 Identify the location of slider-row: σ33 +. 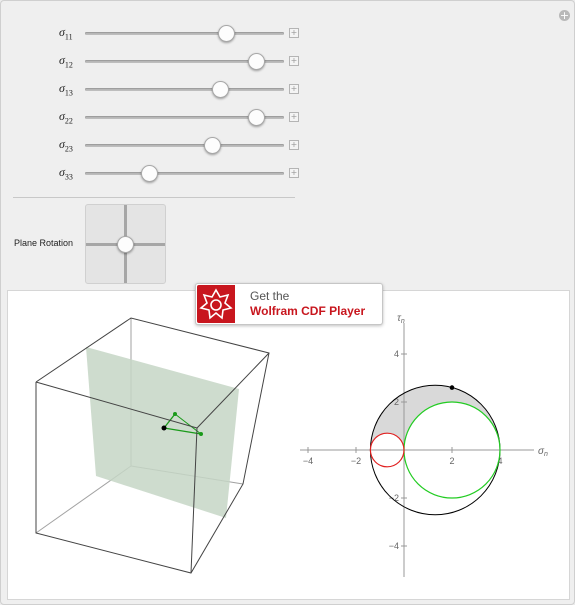
(156, 173).